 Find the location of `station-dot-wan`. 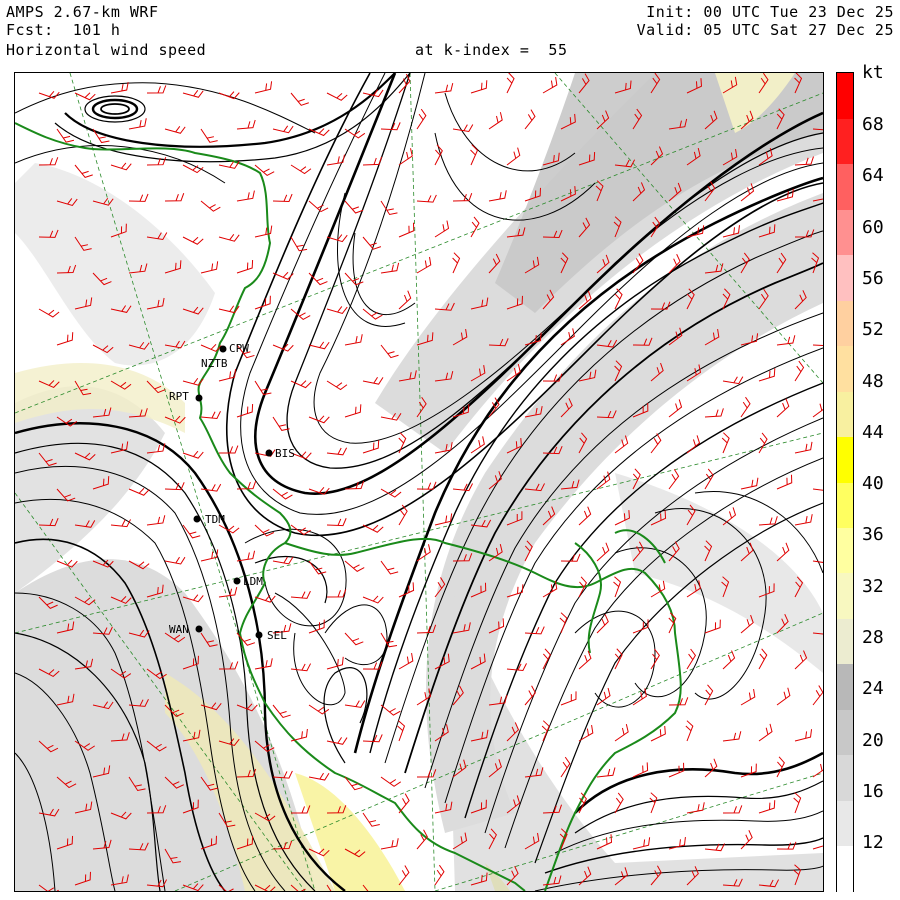

station-dot-wan is located at coordinates (199, 629).